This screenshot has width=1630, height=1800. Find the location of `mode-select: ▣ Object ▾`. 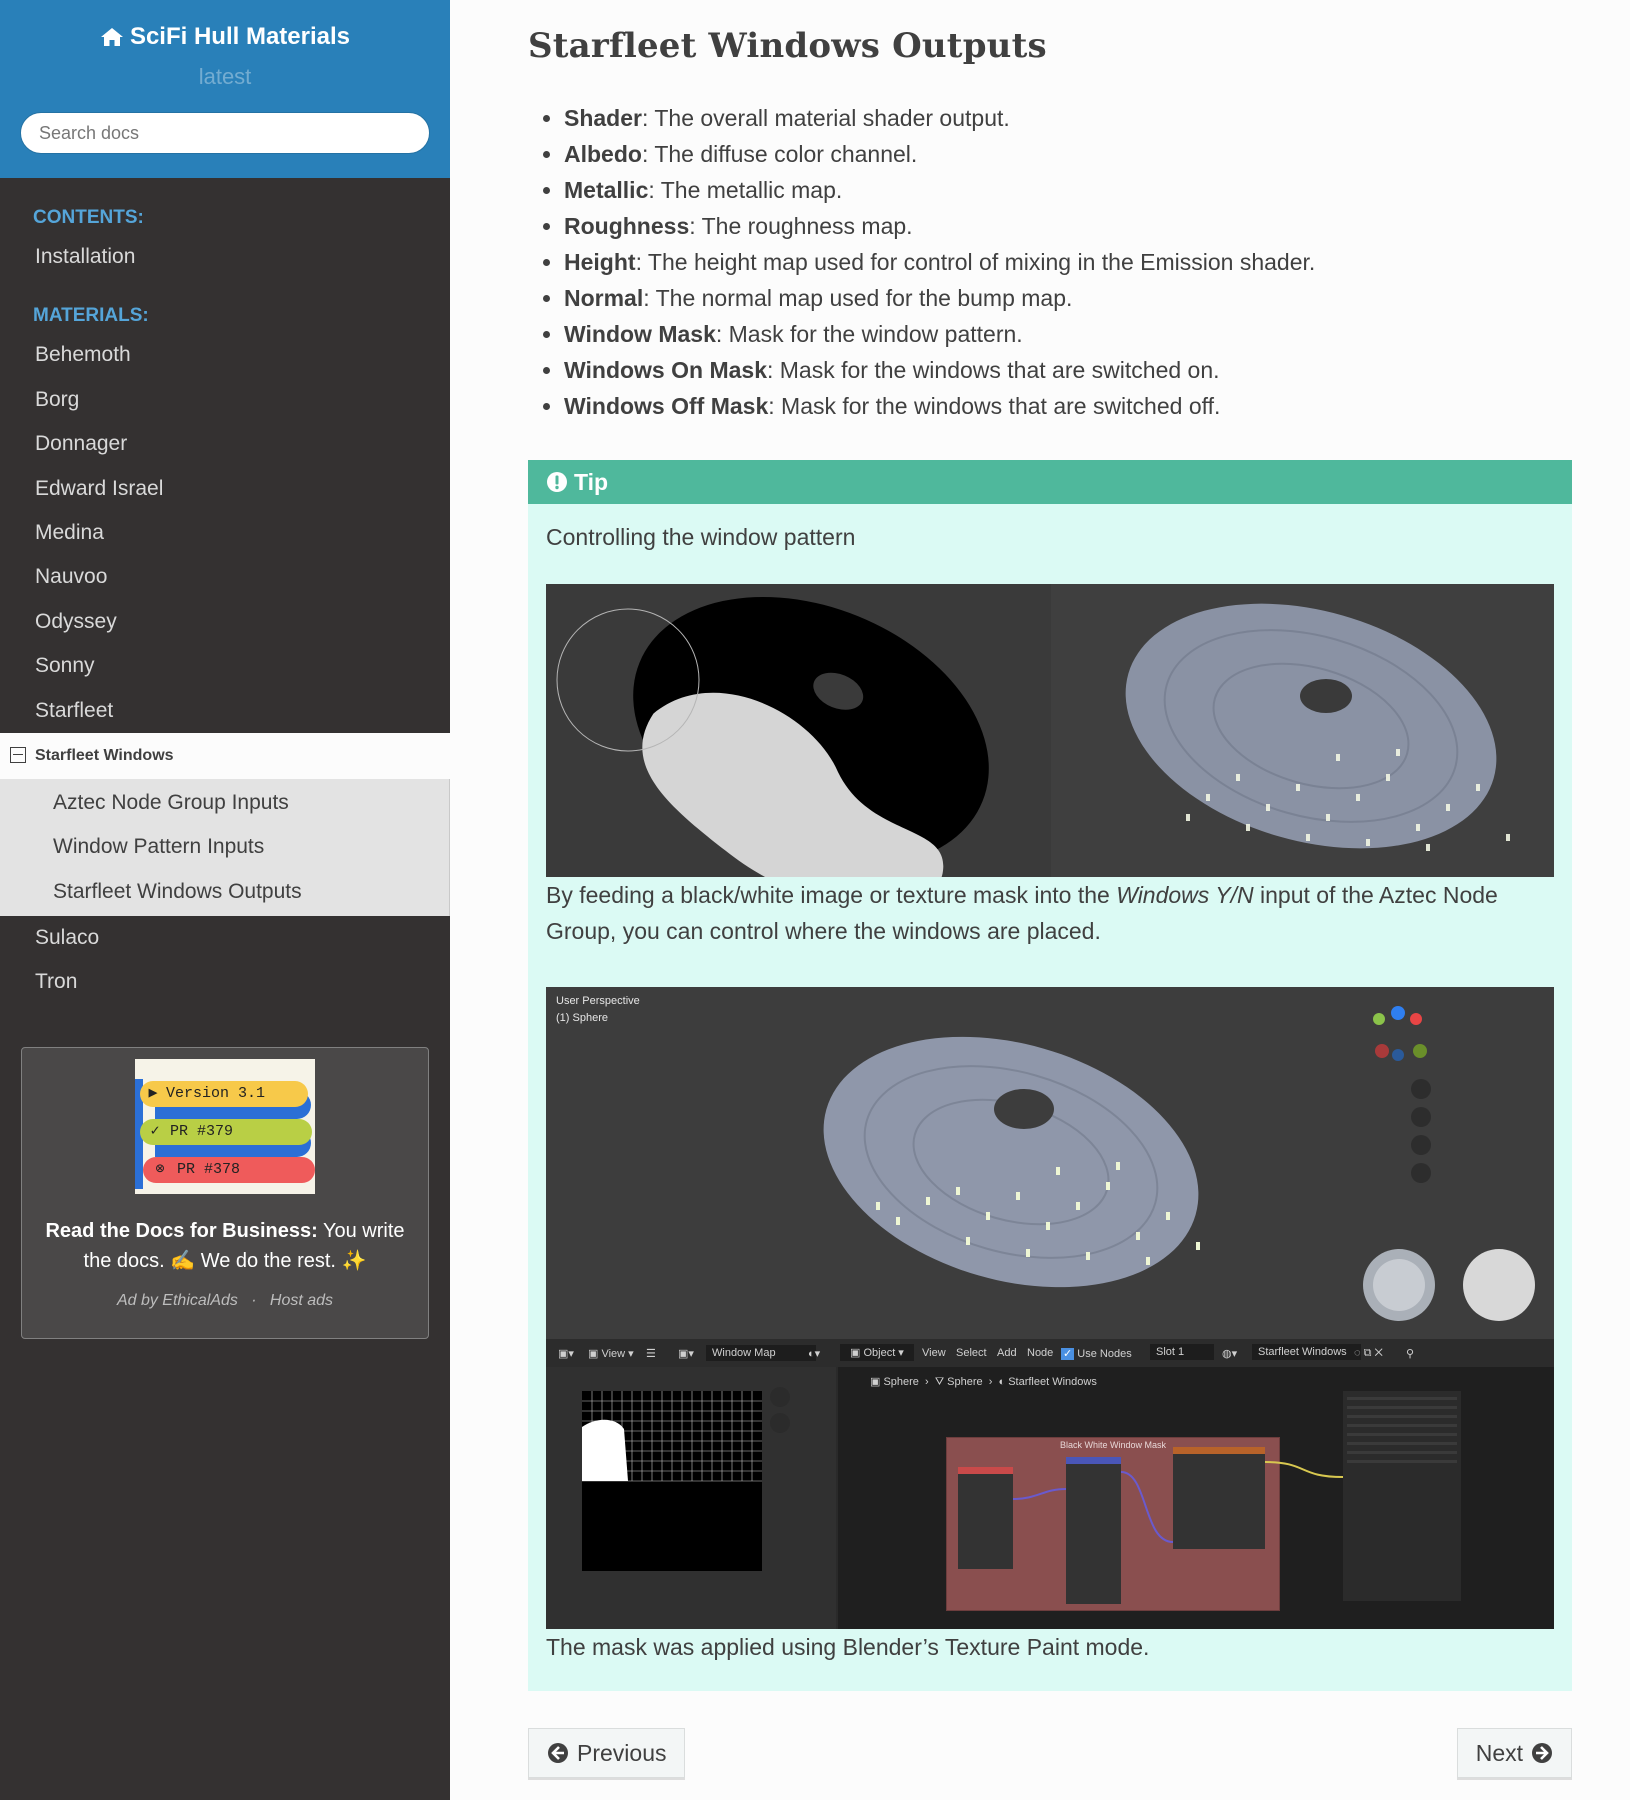

mode-select: ▣ Object ▾ is located at coordinates (877, 1352).